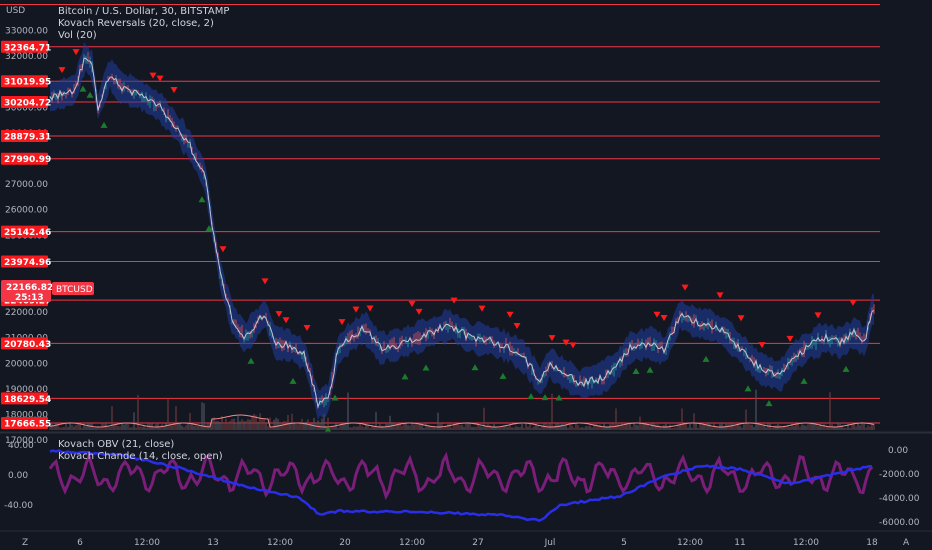 The width and height of the screenshot is (932, 550). Describe the element at coordinates (80, 543) in the screenshot. I see `time-tick: 6` at that location.